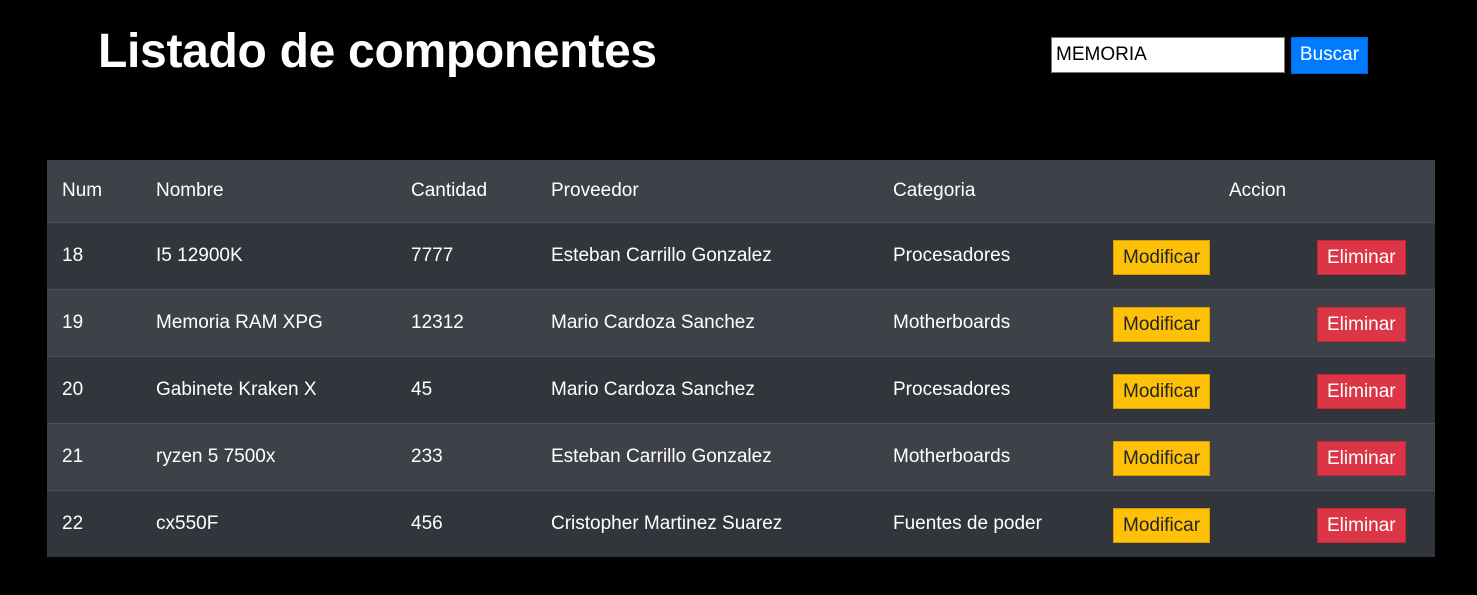 The image size is (1477, 595). I want to click on search-form: Buscar, so click(1209, 55).